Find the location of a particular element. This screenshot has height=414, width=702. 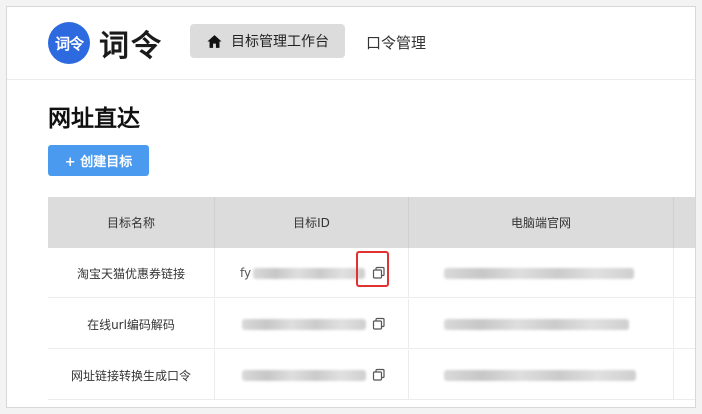

nav-item-target-workbench: 目标管理工作台 is located at coordinates (267, 41).